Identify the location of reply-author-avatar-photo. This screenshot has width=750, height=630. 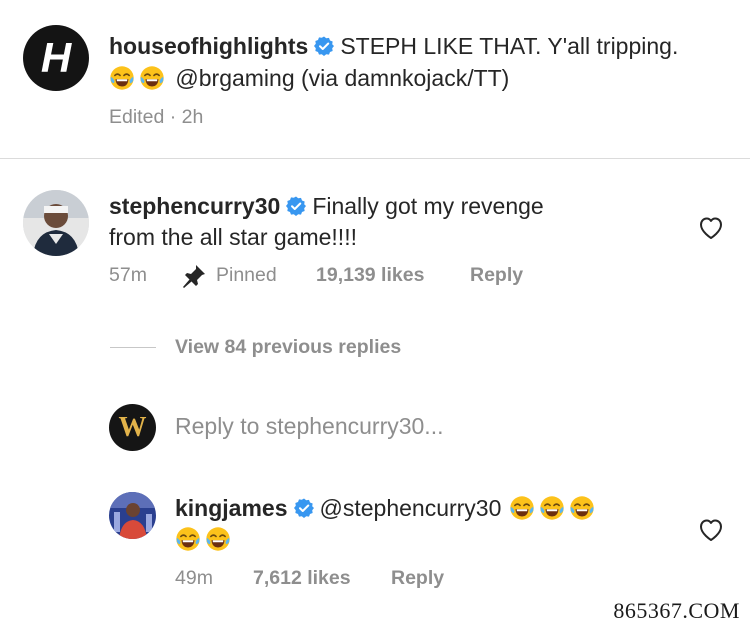
(132, 515).